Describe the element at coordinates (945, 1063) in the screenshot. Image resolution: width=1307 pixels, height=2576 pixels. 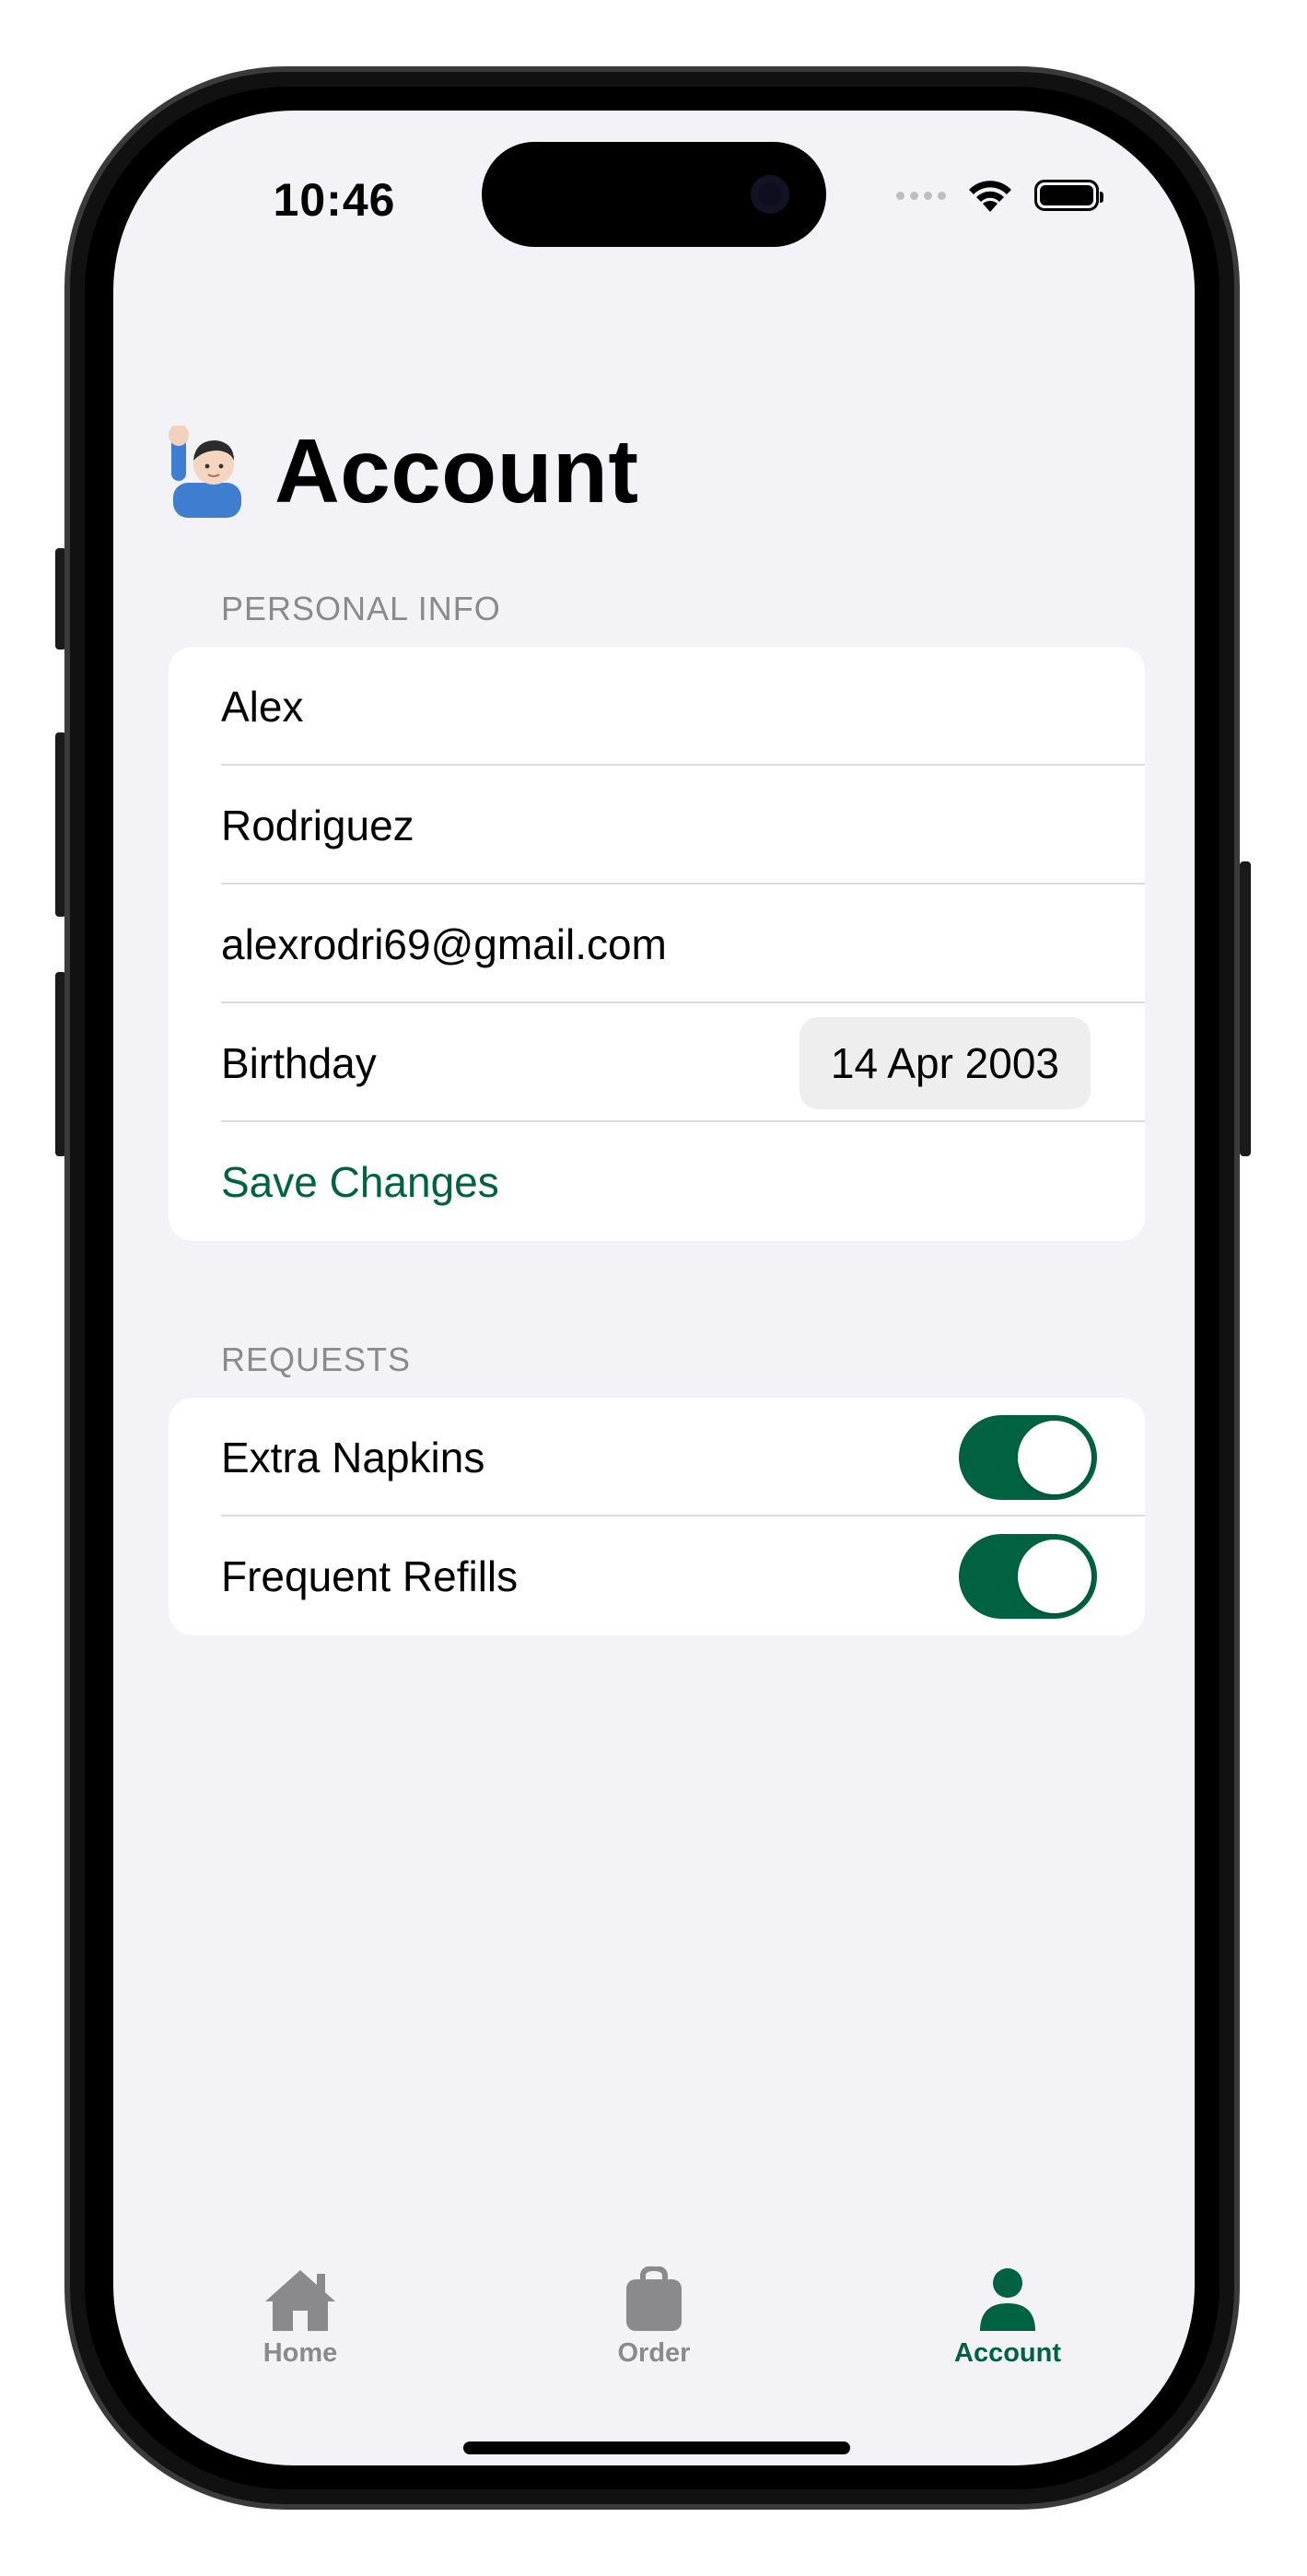
I see `birthday-date-picker: 14 Apr 2003` at that location.